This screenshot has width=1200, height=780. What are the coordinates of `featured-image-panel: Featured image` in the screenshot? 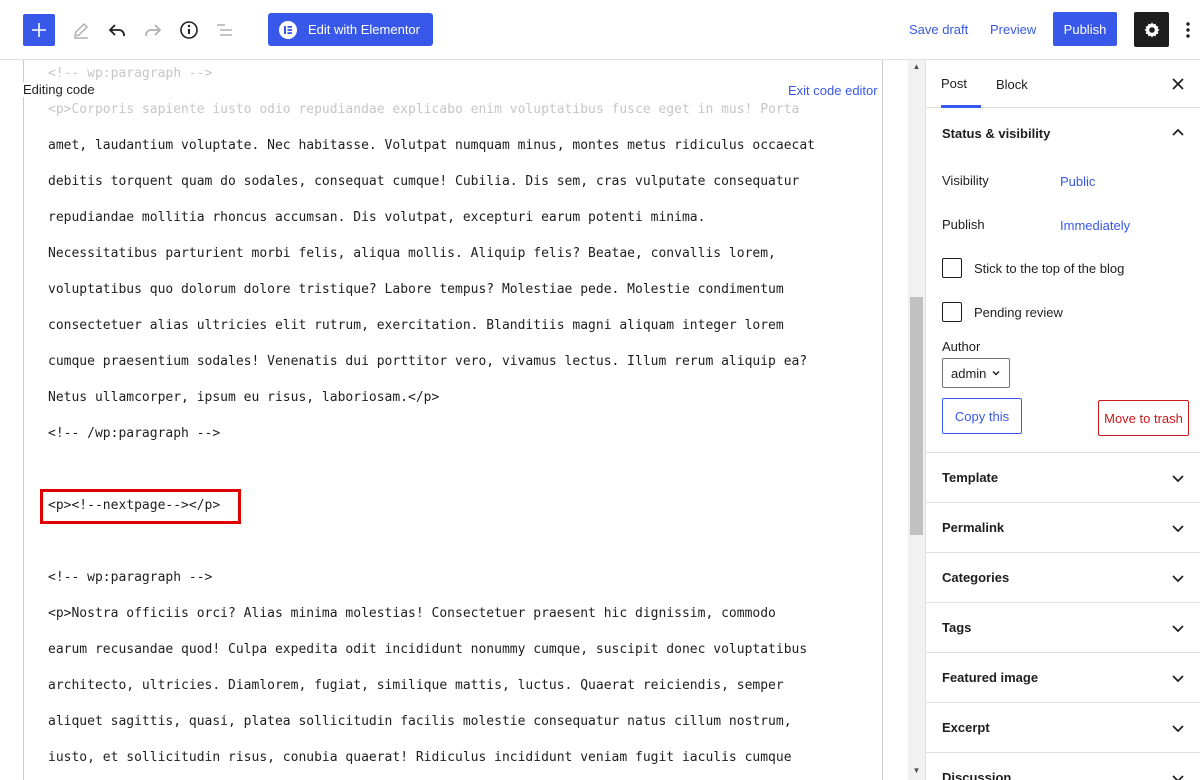 It's located at (1063, 678).